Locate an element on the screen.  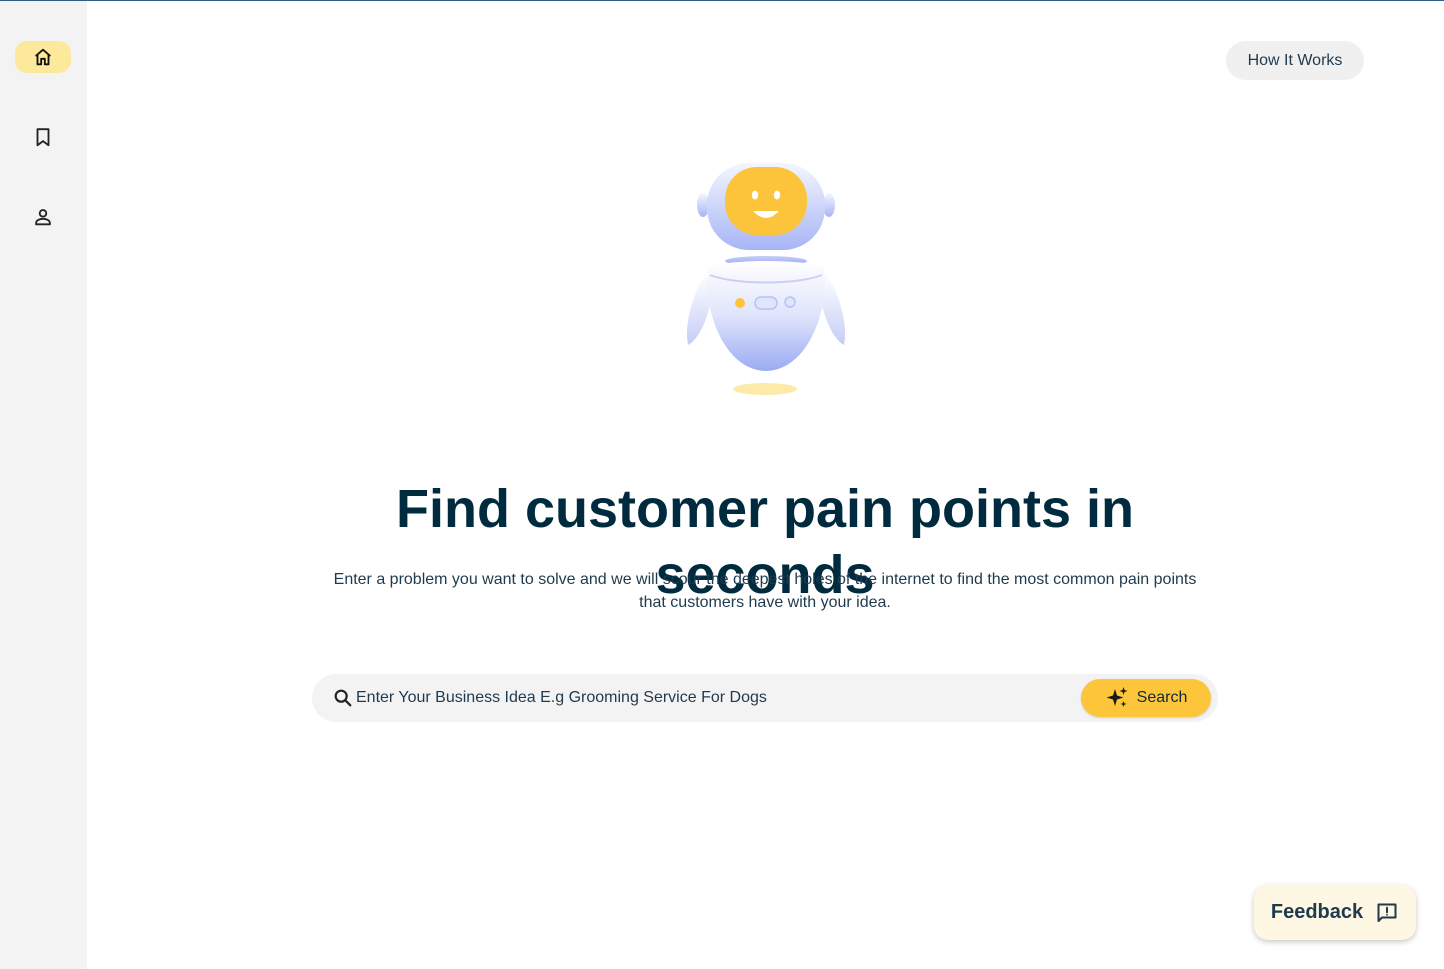
sidebar is located at coordinates (43, 485).